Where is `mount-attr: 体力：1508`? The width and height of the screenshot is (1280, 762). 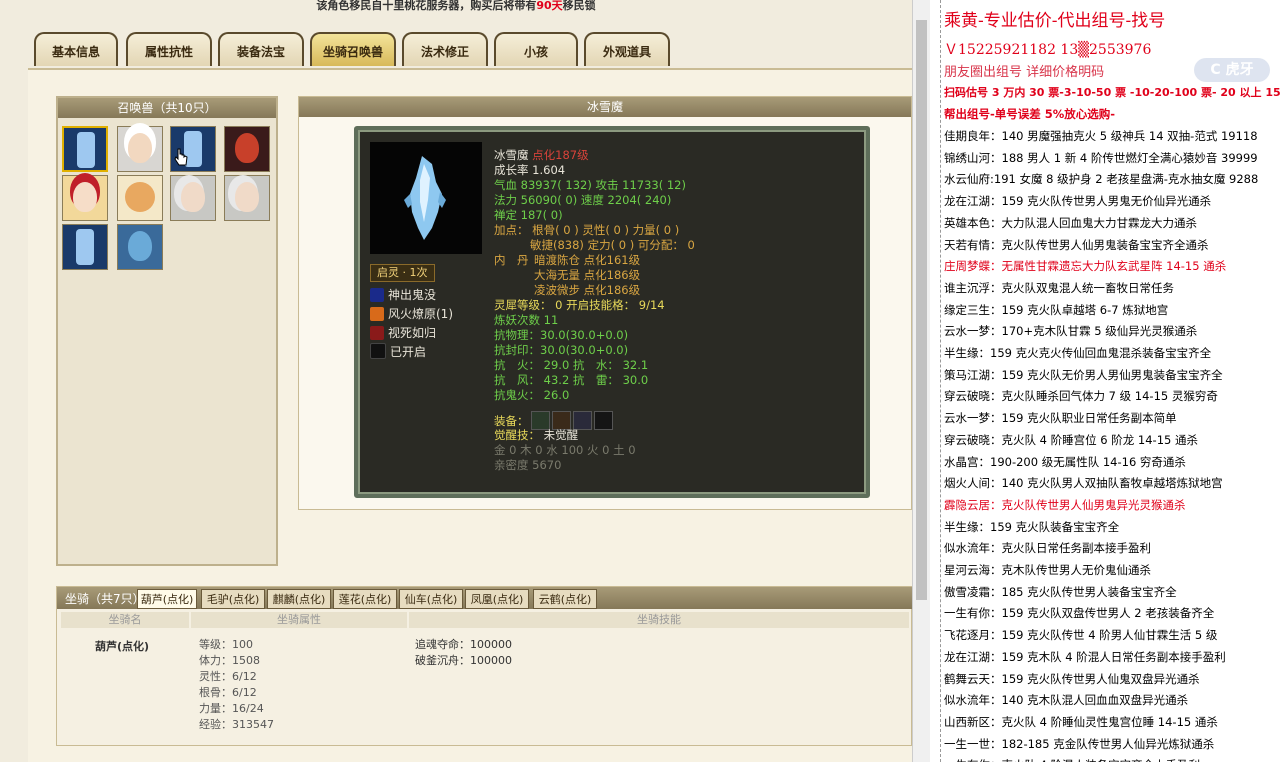
mount-attr: 体力：1508 is located at coordinates (229, 660).